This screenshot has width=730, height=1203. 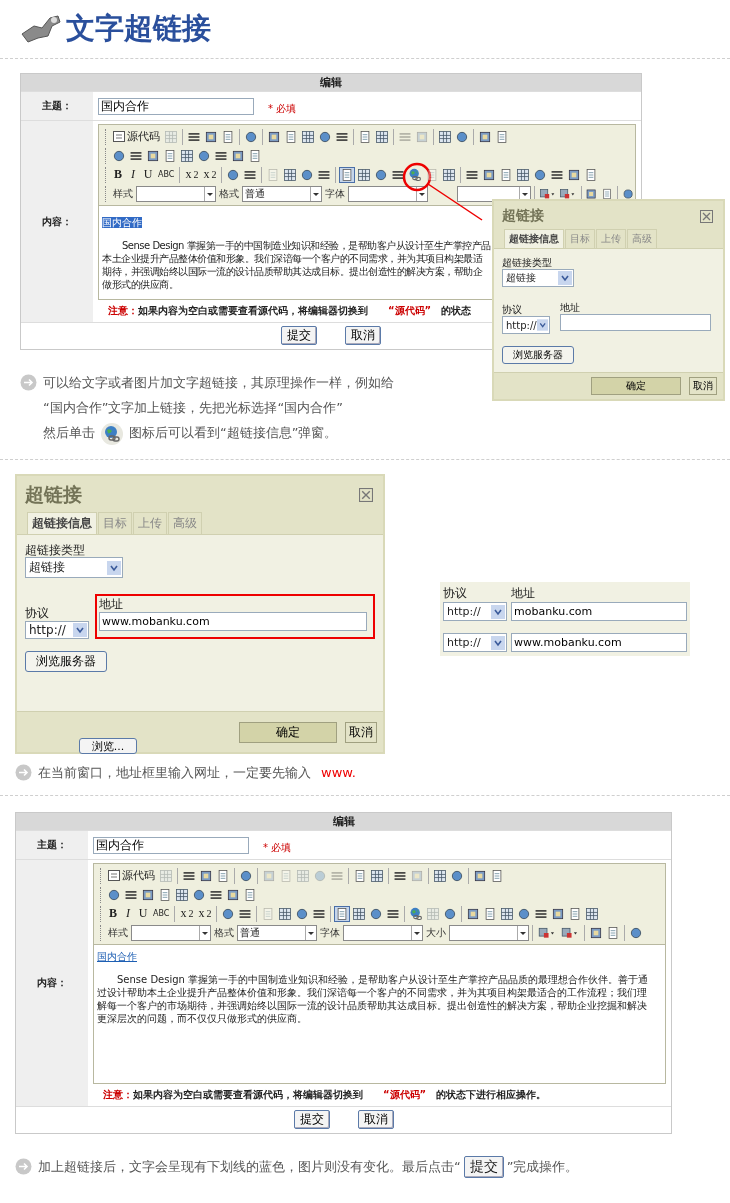 What do you see at coordinates (117, 956) in the screenshot?
I see `link-text: 国内合作` at bounding box center [117, 956].